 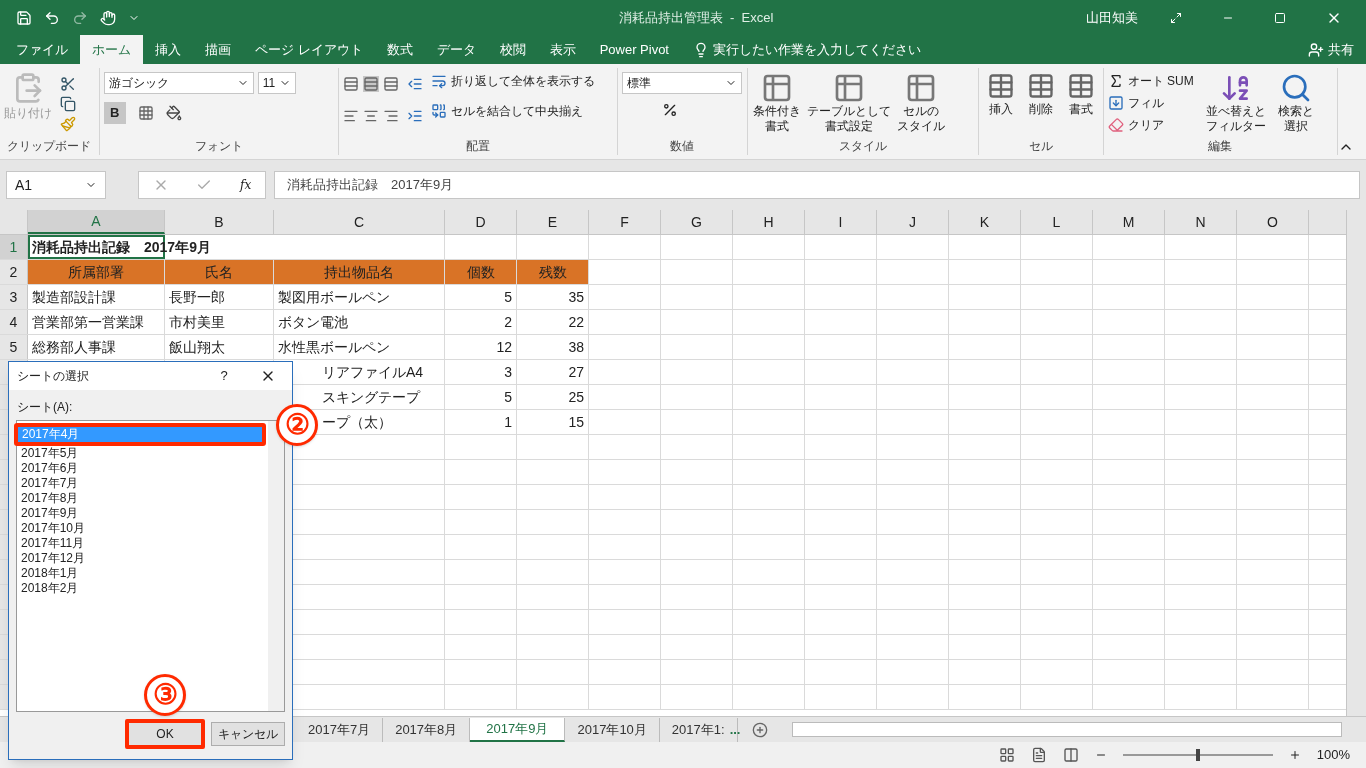 I want to click on cancel-button: キャンセル, so click(x=248, y=734).